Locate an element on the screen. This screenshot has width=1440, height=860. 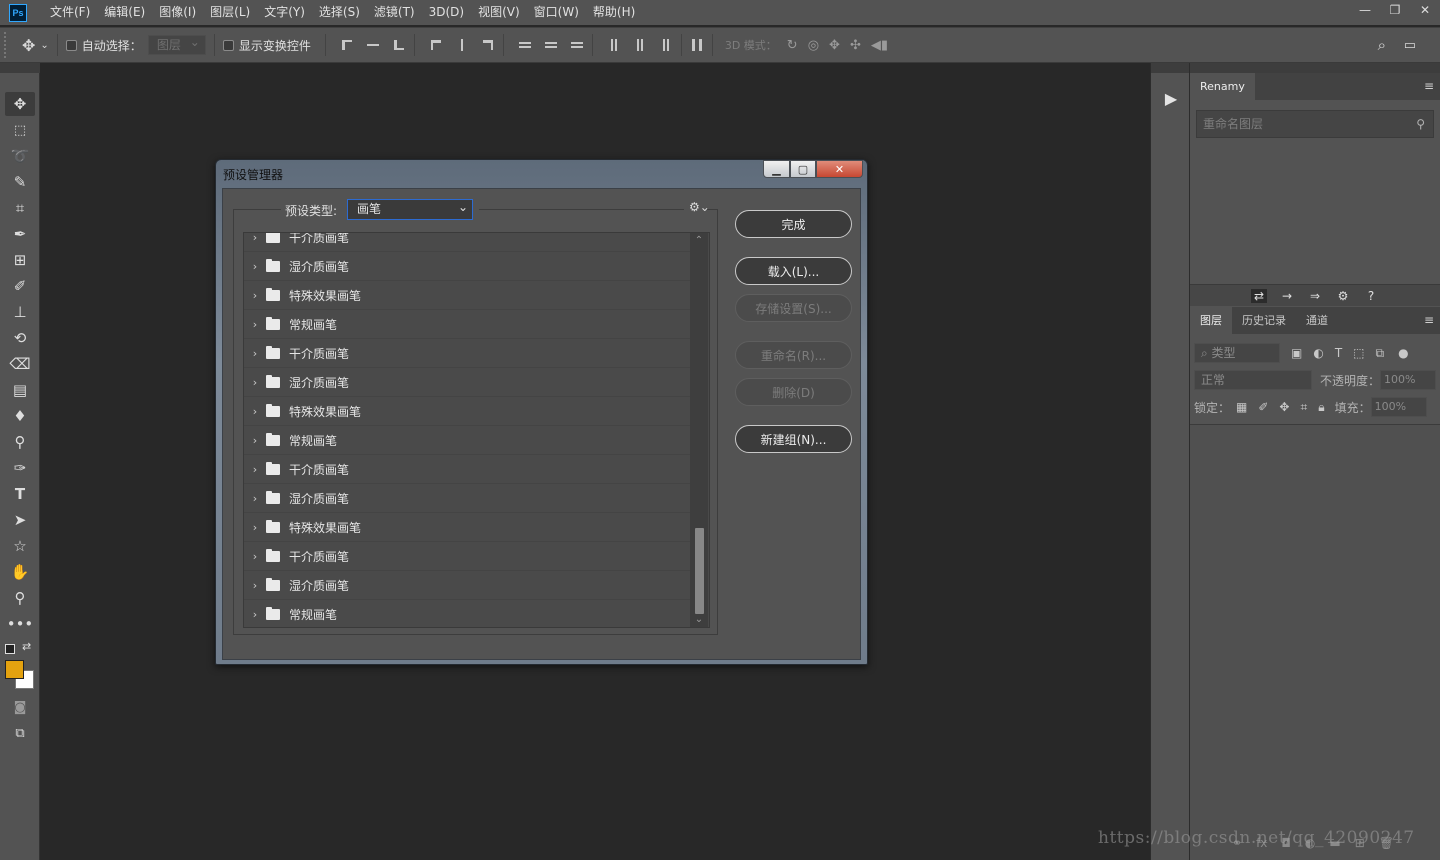
scroll-down-icon: ⌄ is located at coordinates (699, 619).